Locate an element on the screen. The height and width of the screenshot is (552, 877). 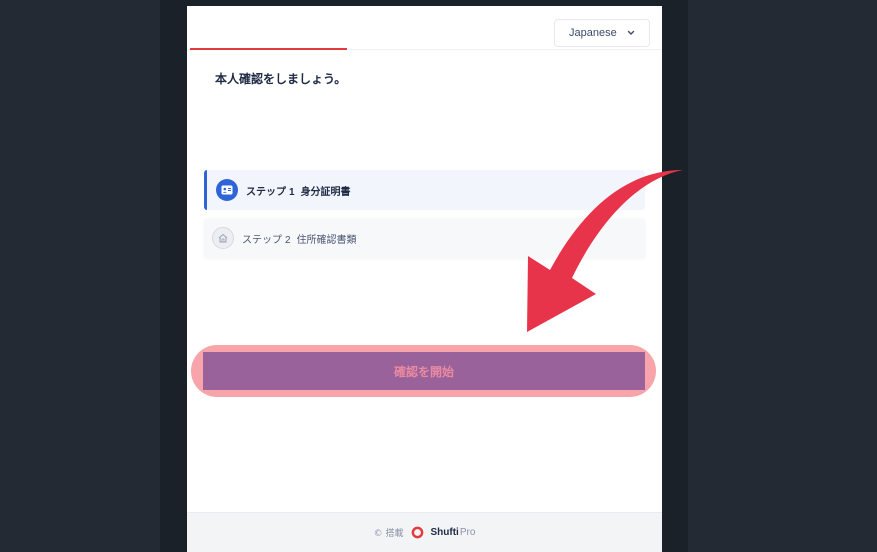
step-label: ステップ 2 住所確認書類 is located at coordinates (299, 238).